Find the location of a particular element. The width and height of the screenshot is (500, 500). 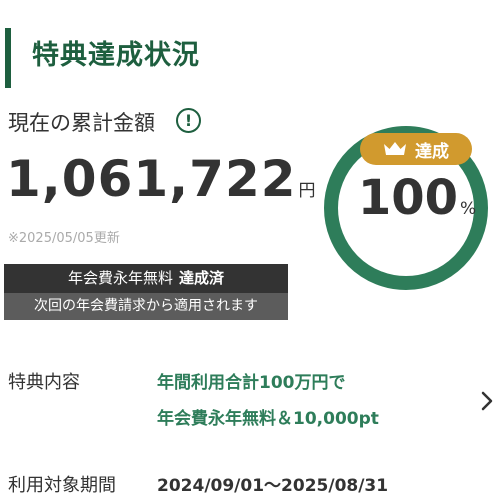

page-title: 特典達成状況 is located at coordinates (116, 55).